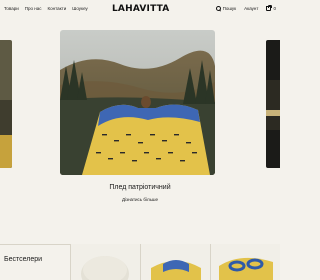 This screenshot has width=320, height=280. I want to click on main-nav: Товари Про нас Контакти Шоукеу, so click(46, 8).